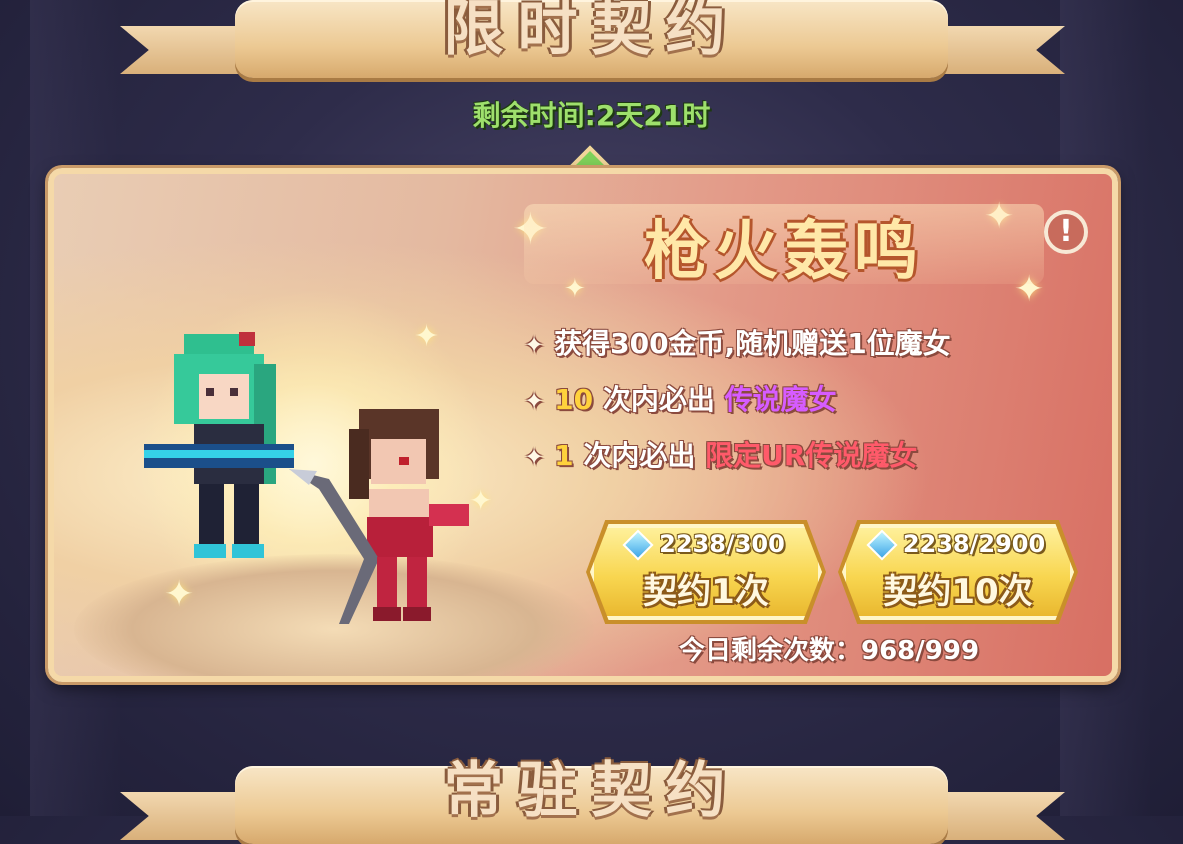 Image resolution: width=1183 pixels, height=844 pixels. Describe the element at coordinates (591, 792) in the screenshot. I see `permanent-contract-banner: 常驻契约` at that location.